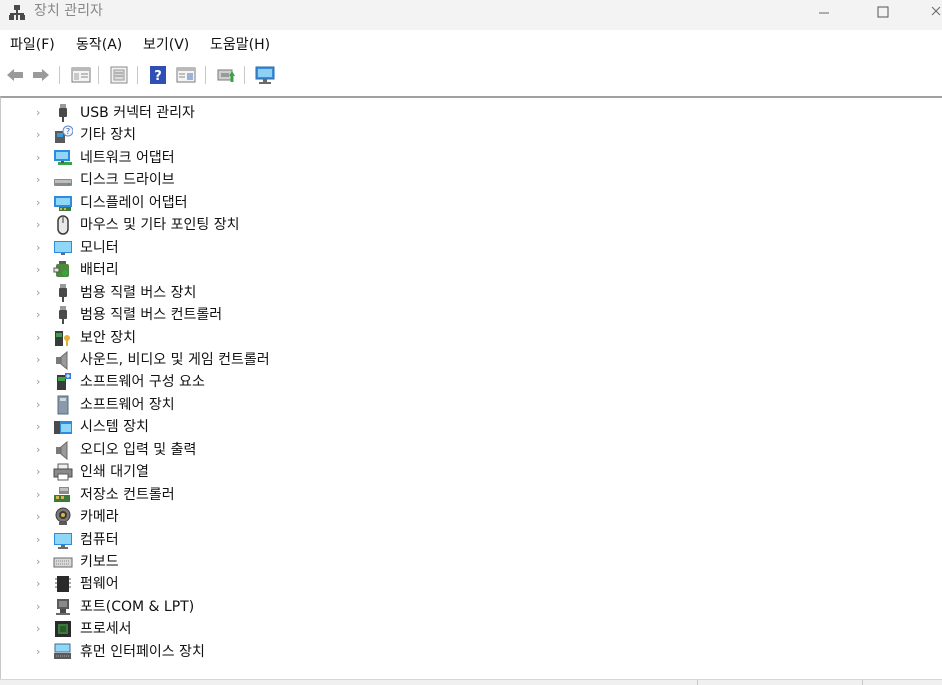 This screenshot has width=942, height=685. I want to click on tree-node: › 카메라, so click(471, 517).